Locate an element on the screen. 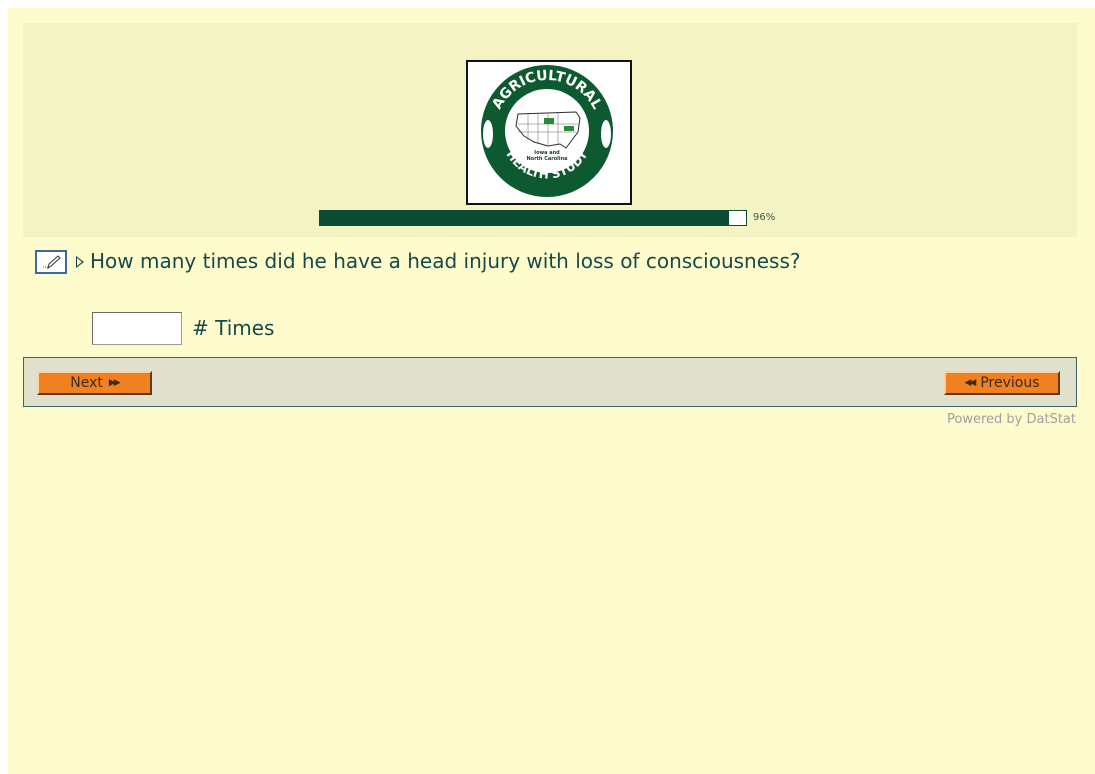  pencil-edit-icon is located at coordinates (51, 262).